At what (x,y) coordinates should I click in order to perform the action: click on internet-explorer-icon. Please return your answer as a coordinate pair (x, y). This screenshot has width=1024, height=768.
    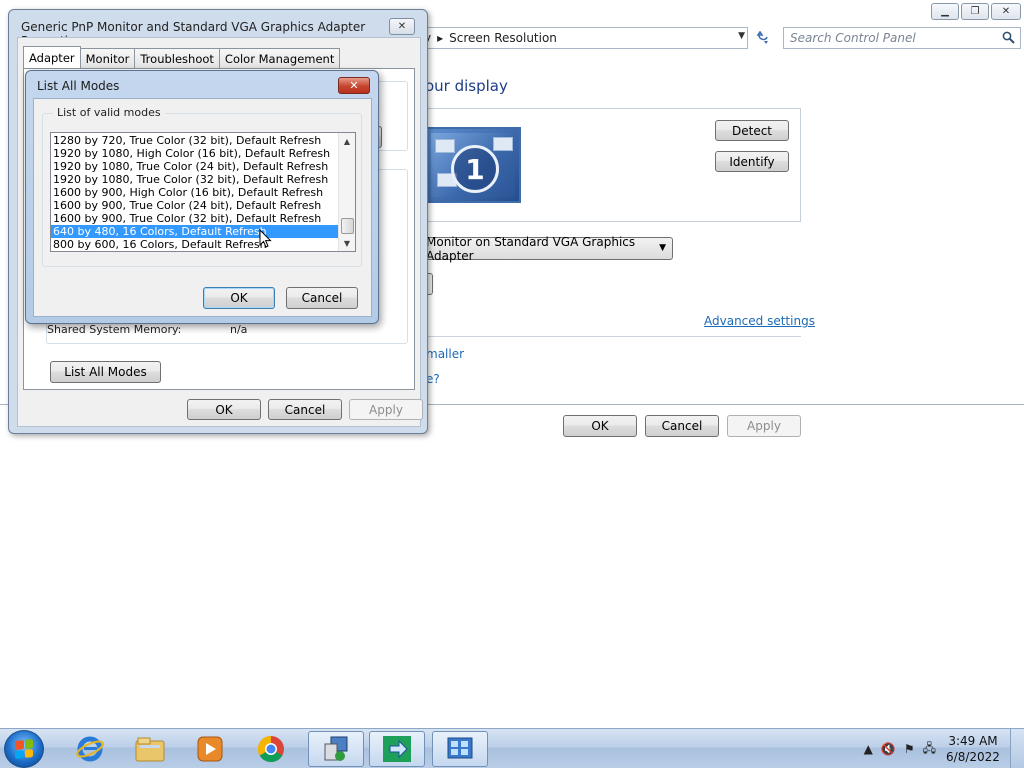
    Looking at the image, I should click on (90, 749).